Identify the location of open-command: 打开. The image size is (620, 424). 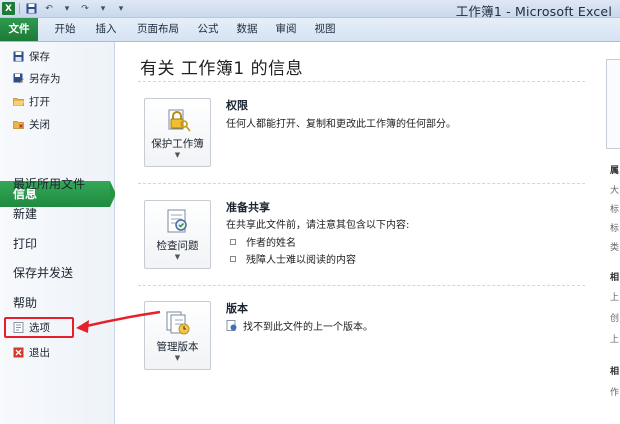
(31, 101).